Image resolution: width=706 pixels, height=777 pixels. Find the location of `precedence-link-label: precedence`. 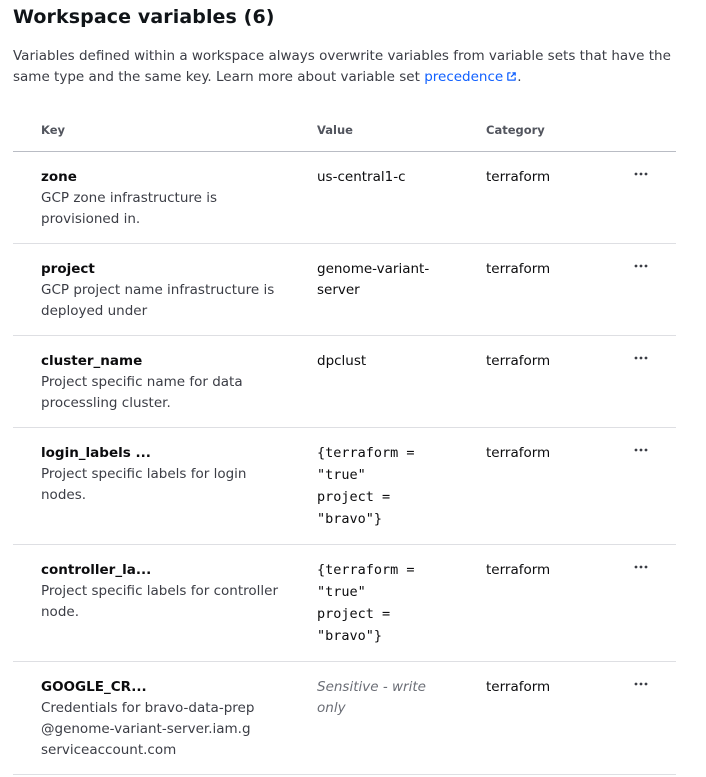

precedence-link-label: precedence is located at coordinates (464, 77).